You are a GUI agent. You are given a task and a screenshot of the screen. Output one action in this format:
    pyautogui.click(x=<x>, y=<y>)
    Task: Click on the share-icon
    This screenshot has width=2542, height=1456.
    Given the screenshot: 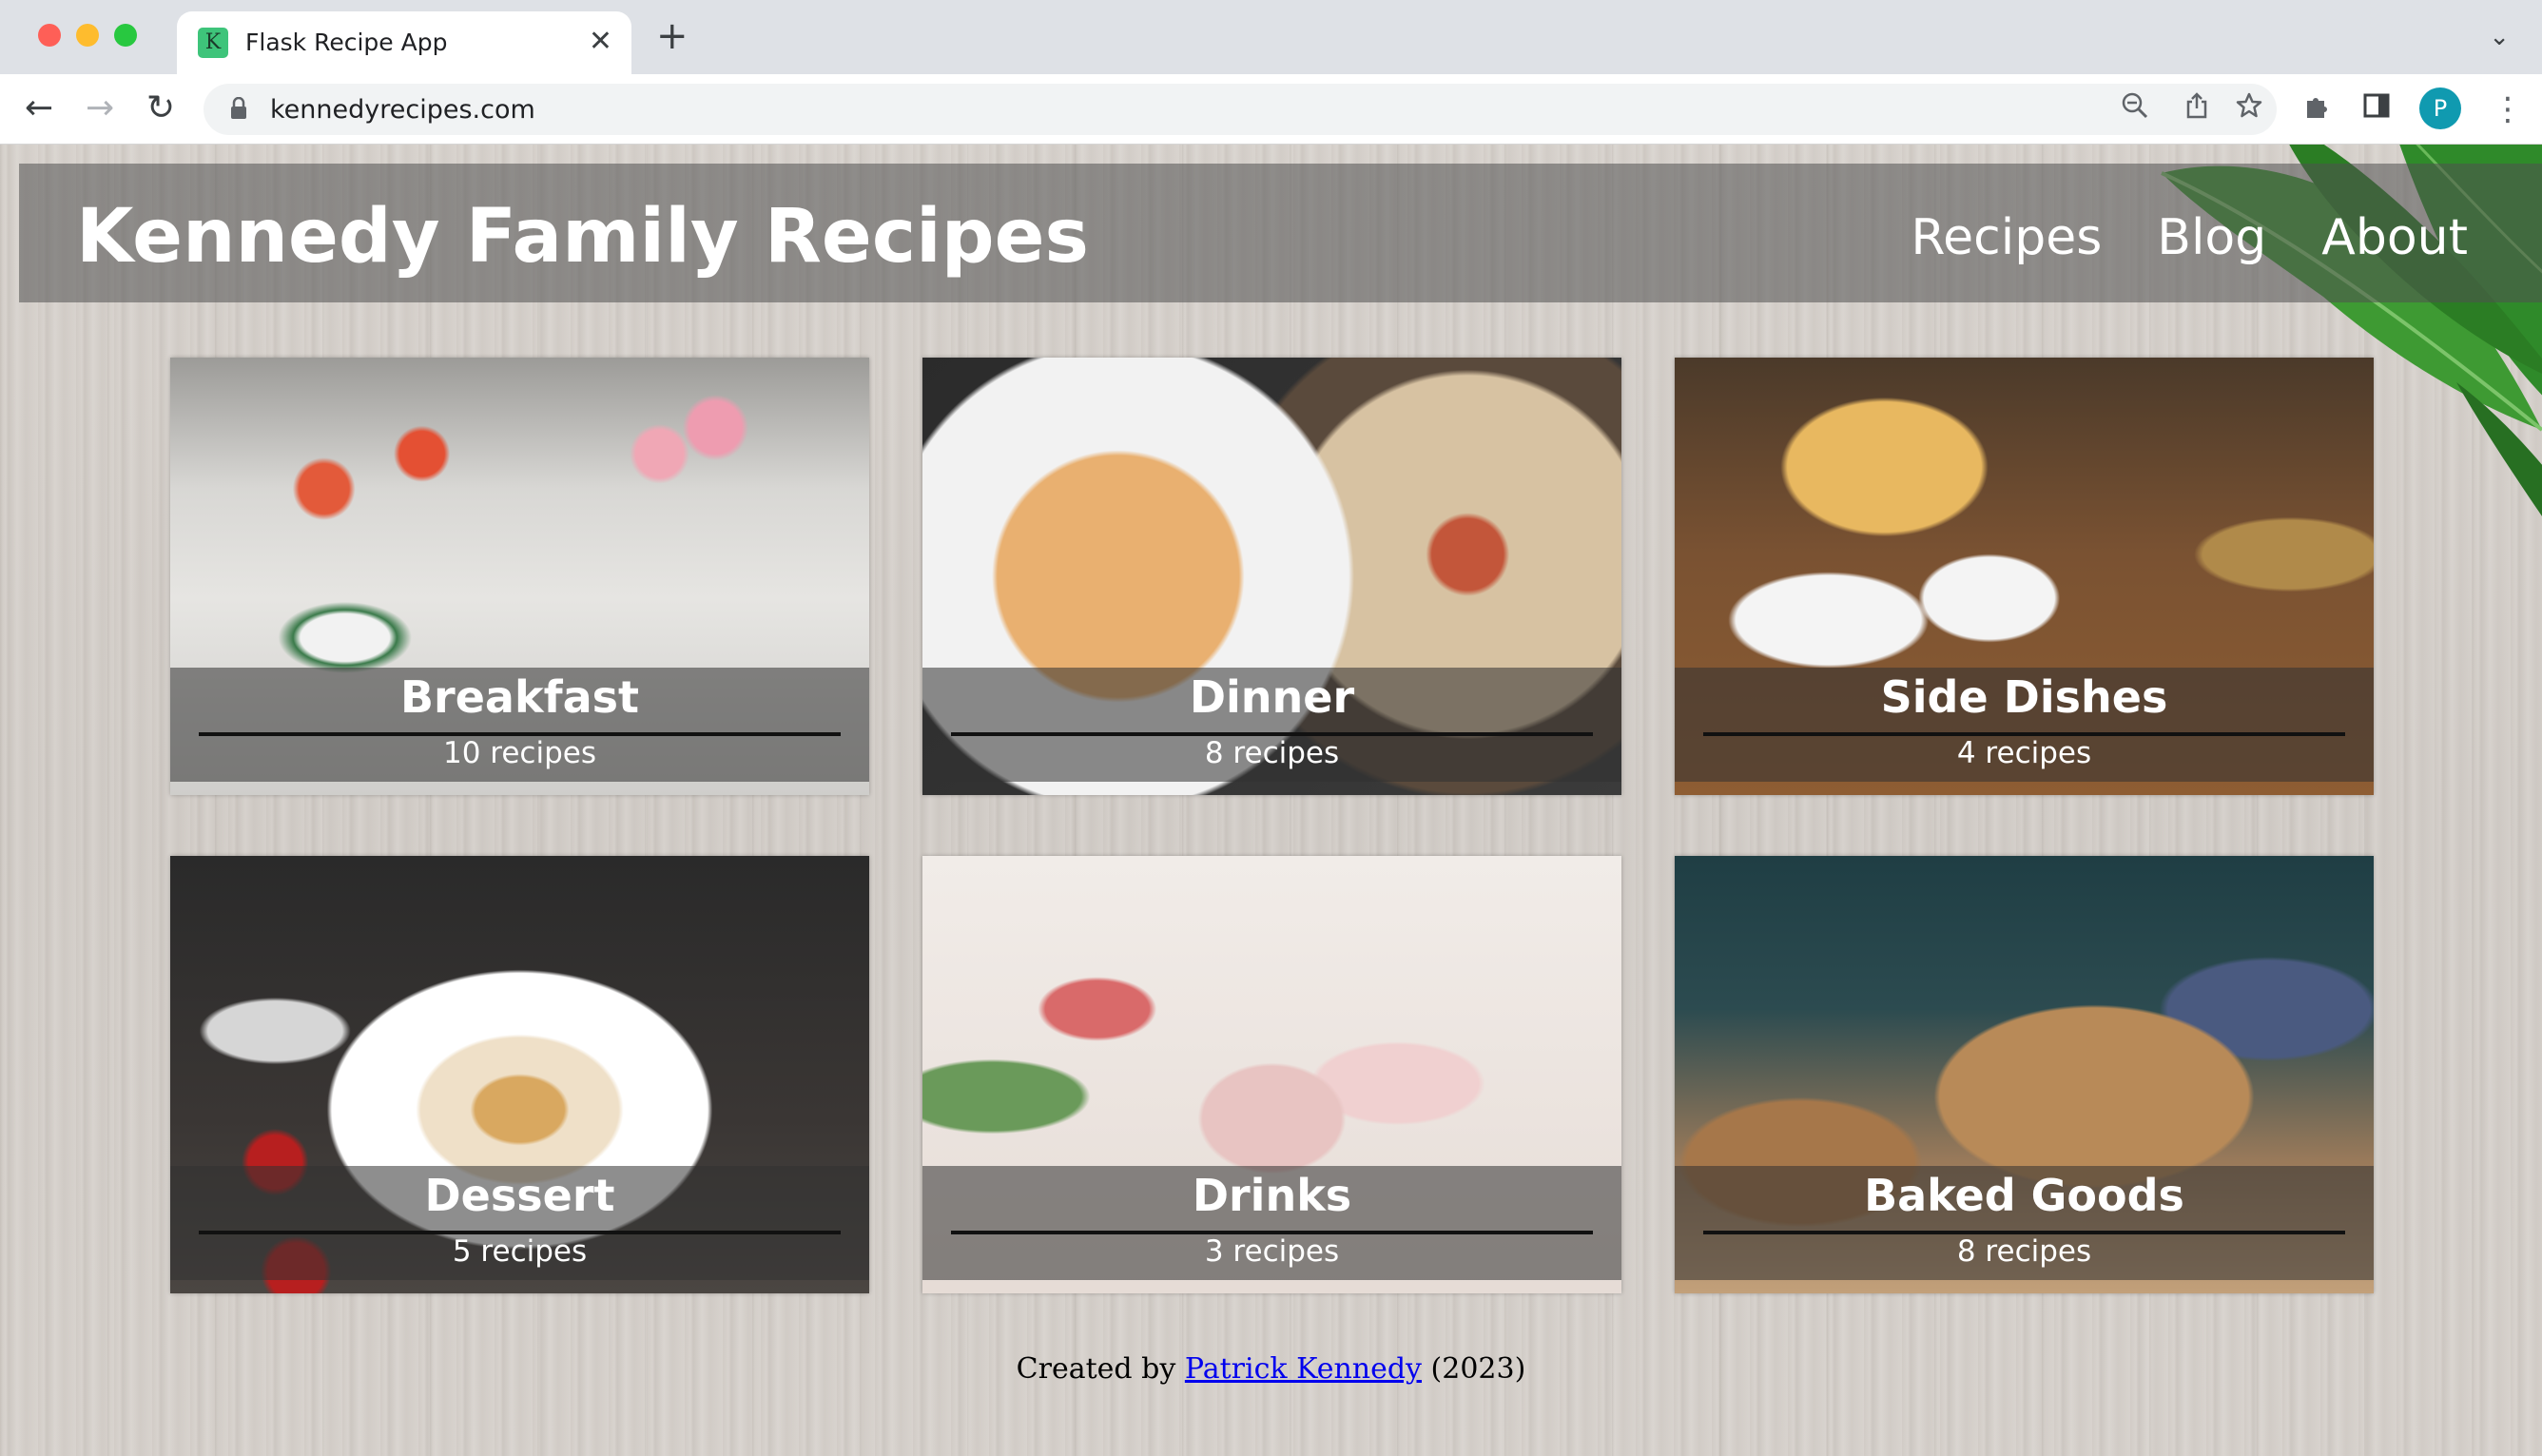 What is the action you would take?
    pyautogui.click(x=2196, y=110)
    